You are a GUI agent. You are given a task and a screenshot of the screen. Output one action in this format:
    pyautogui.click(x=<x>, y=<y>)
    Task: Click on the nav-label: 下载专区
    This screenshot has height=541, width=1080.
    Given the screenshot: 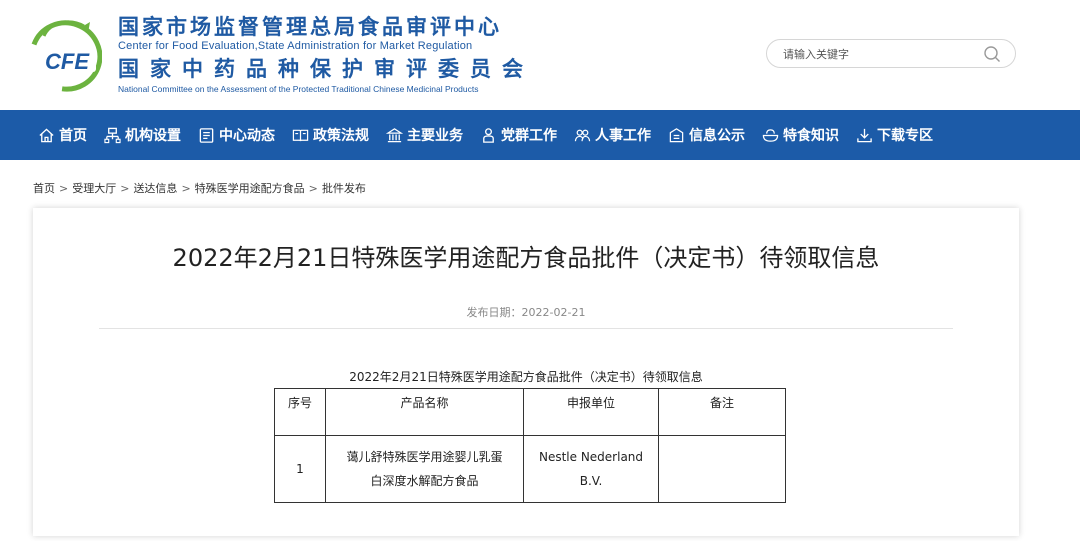 What is the action you would take?
    pyautogui.click(x=905, y=136)
    